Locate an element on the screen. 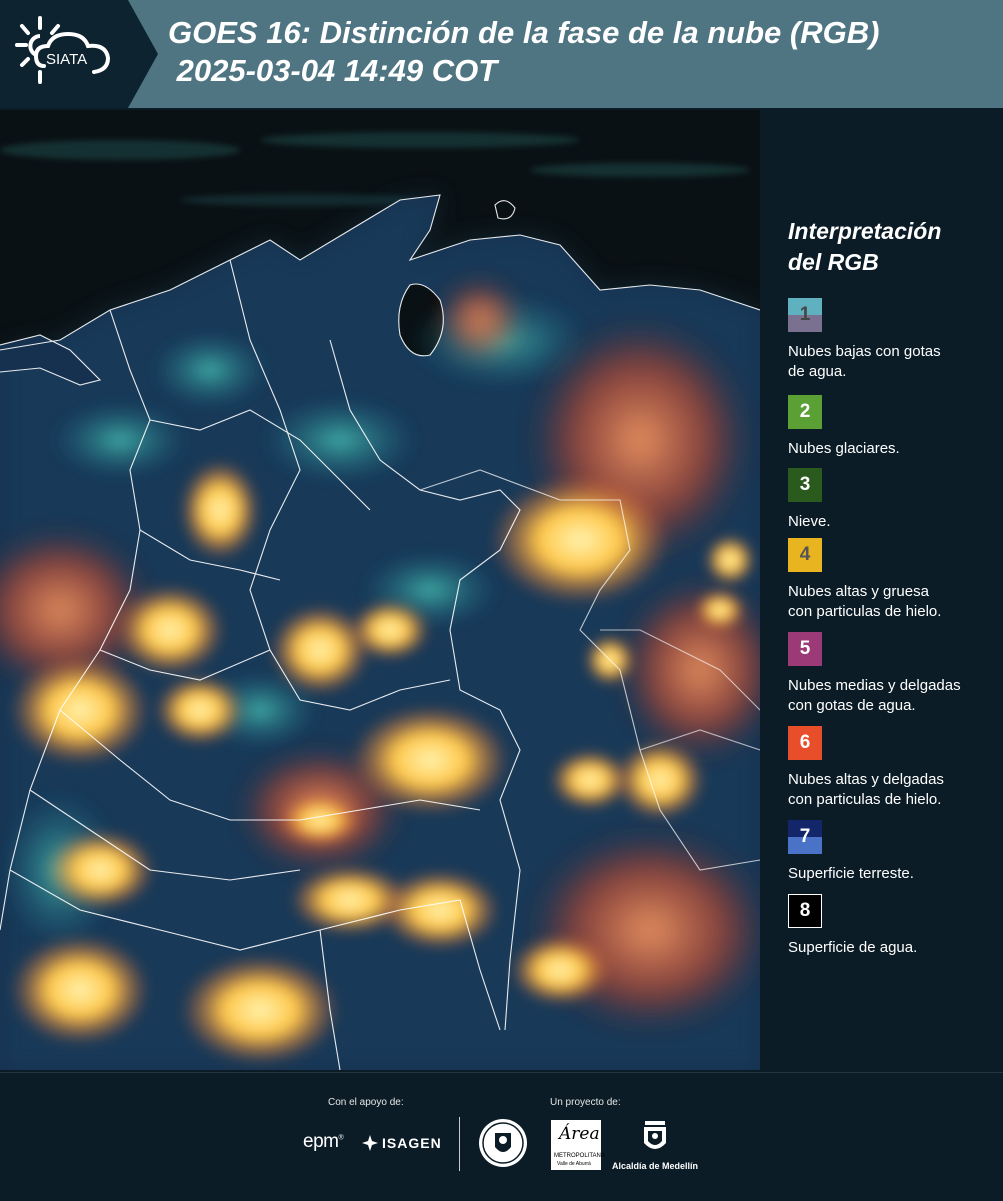 This screenshot has height=1201, width=1003. legend-label: Nubes glaciares. is located at coordinates (844, 448).